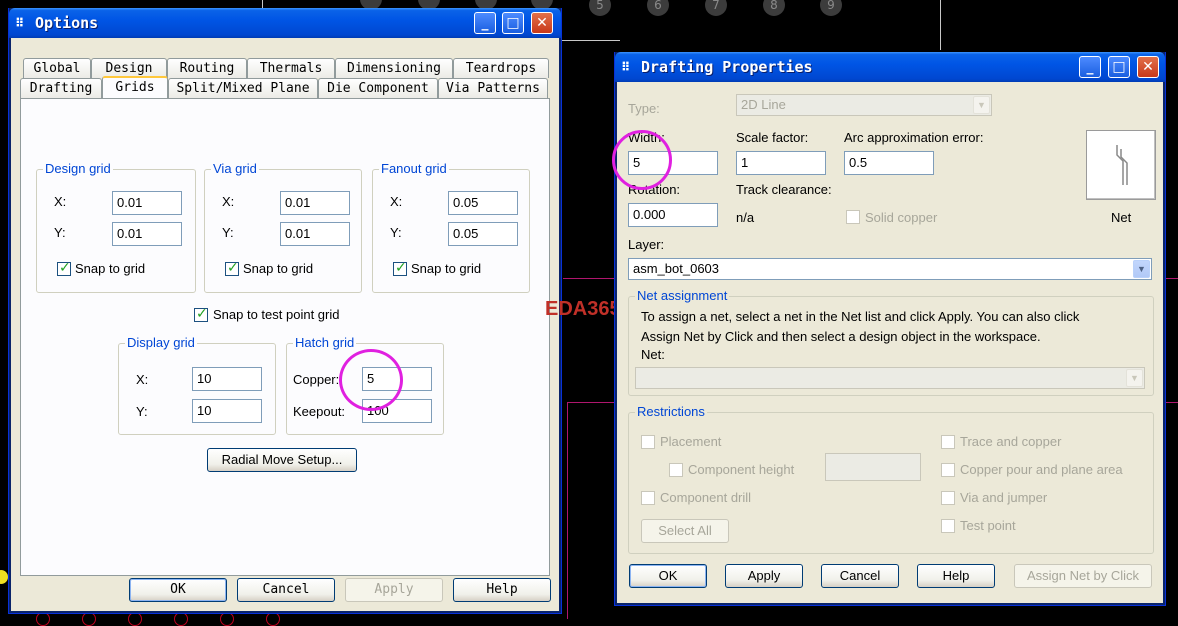 This screenshot has height=626, width=1178. What do you see at coordinates (706, 497) in the screenshot?
I see `component-drill-label: Component drill` at bounding box center [706, 497].